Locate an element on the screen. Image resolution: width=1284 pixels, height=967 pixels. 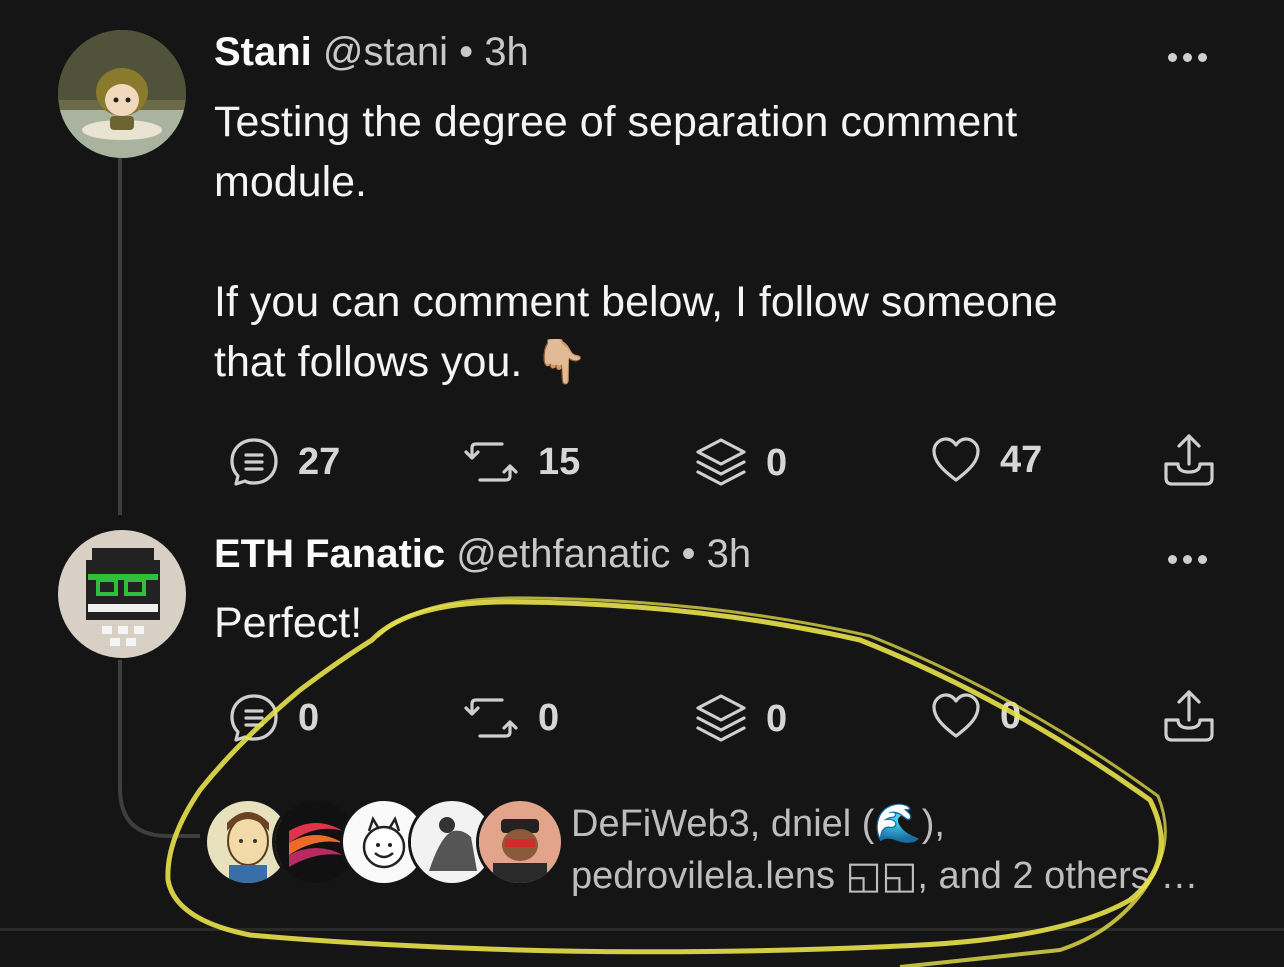
thread-line-bottom is located at coordinates (120, 725).